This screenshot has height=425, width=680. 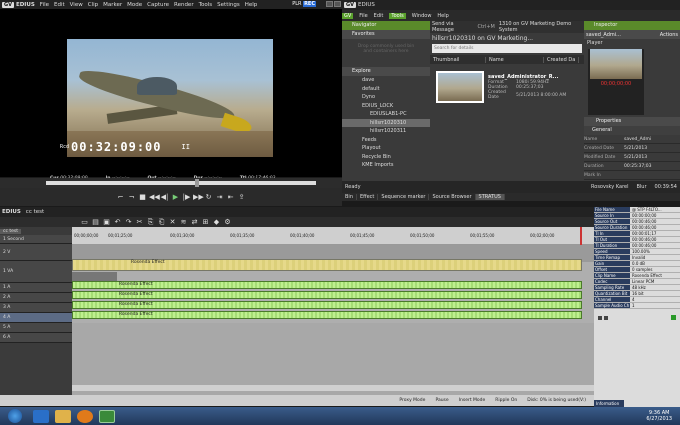 I want to click on tree-item: Dyno, so click(x=386, y=97).